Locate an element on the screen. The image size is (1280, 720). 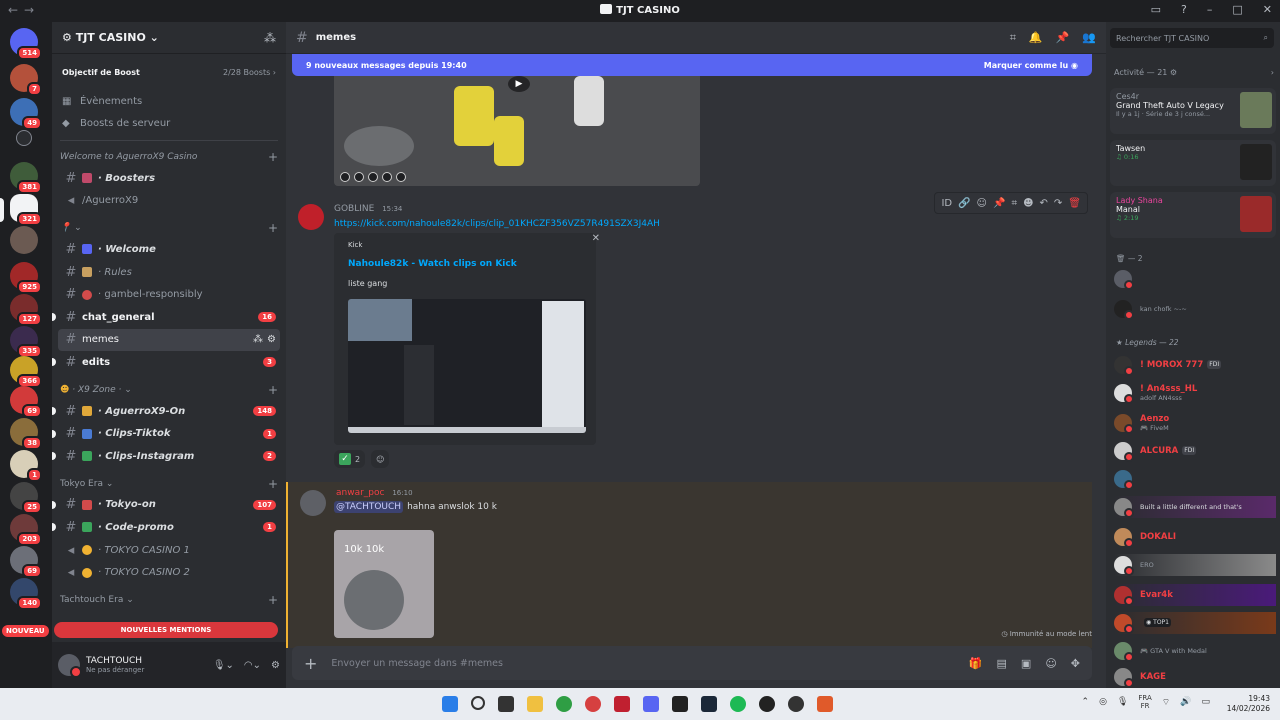
server-icon: 335 is located at coordinates (26, 342).